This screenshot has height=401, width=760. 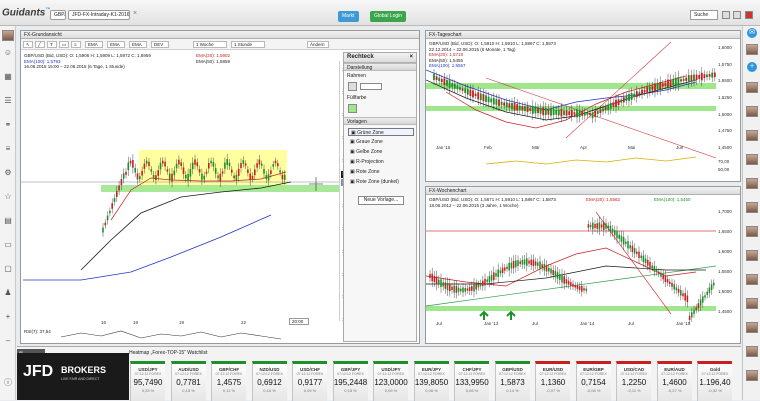 What do you see at coordinates (674, 381) in the screenshot?
I see `ticker-item-euraud: EUR/AUD 07:12:12 FOREX 1,4600 -0,27 %` at bounding box center [674, 381].